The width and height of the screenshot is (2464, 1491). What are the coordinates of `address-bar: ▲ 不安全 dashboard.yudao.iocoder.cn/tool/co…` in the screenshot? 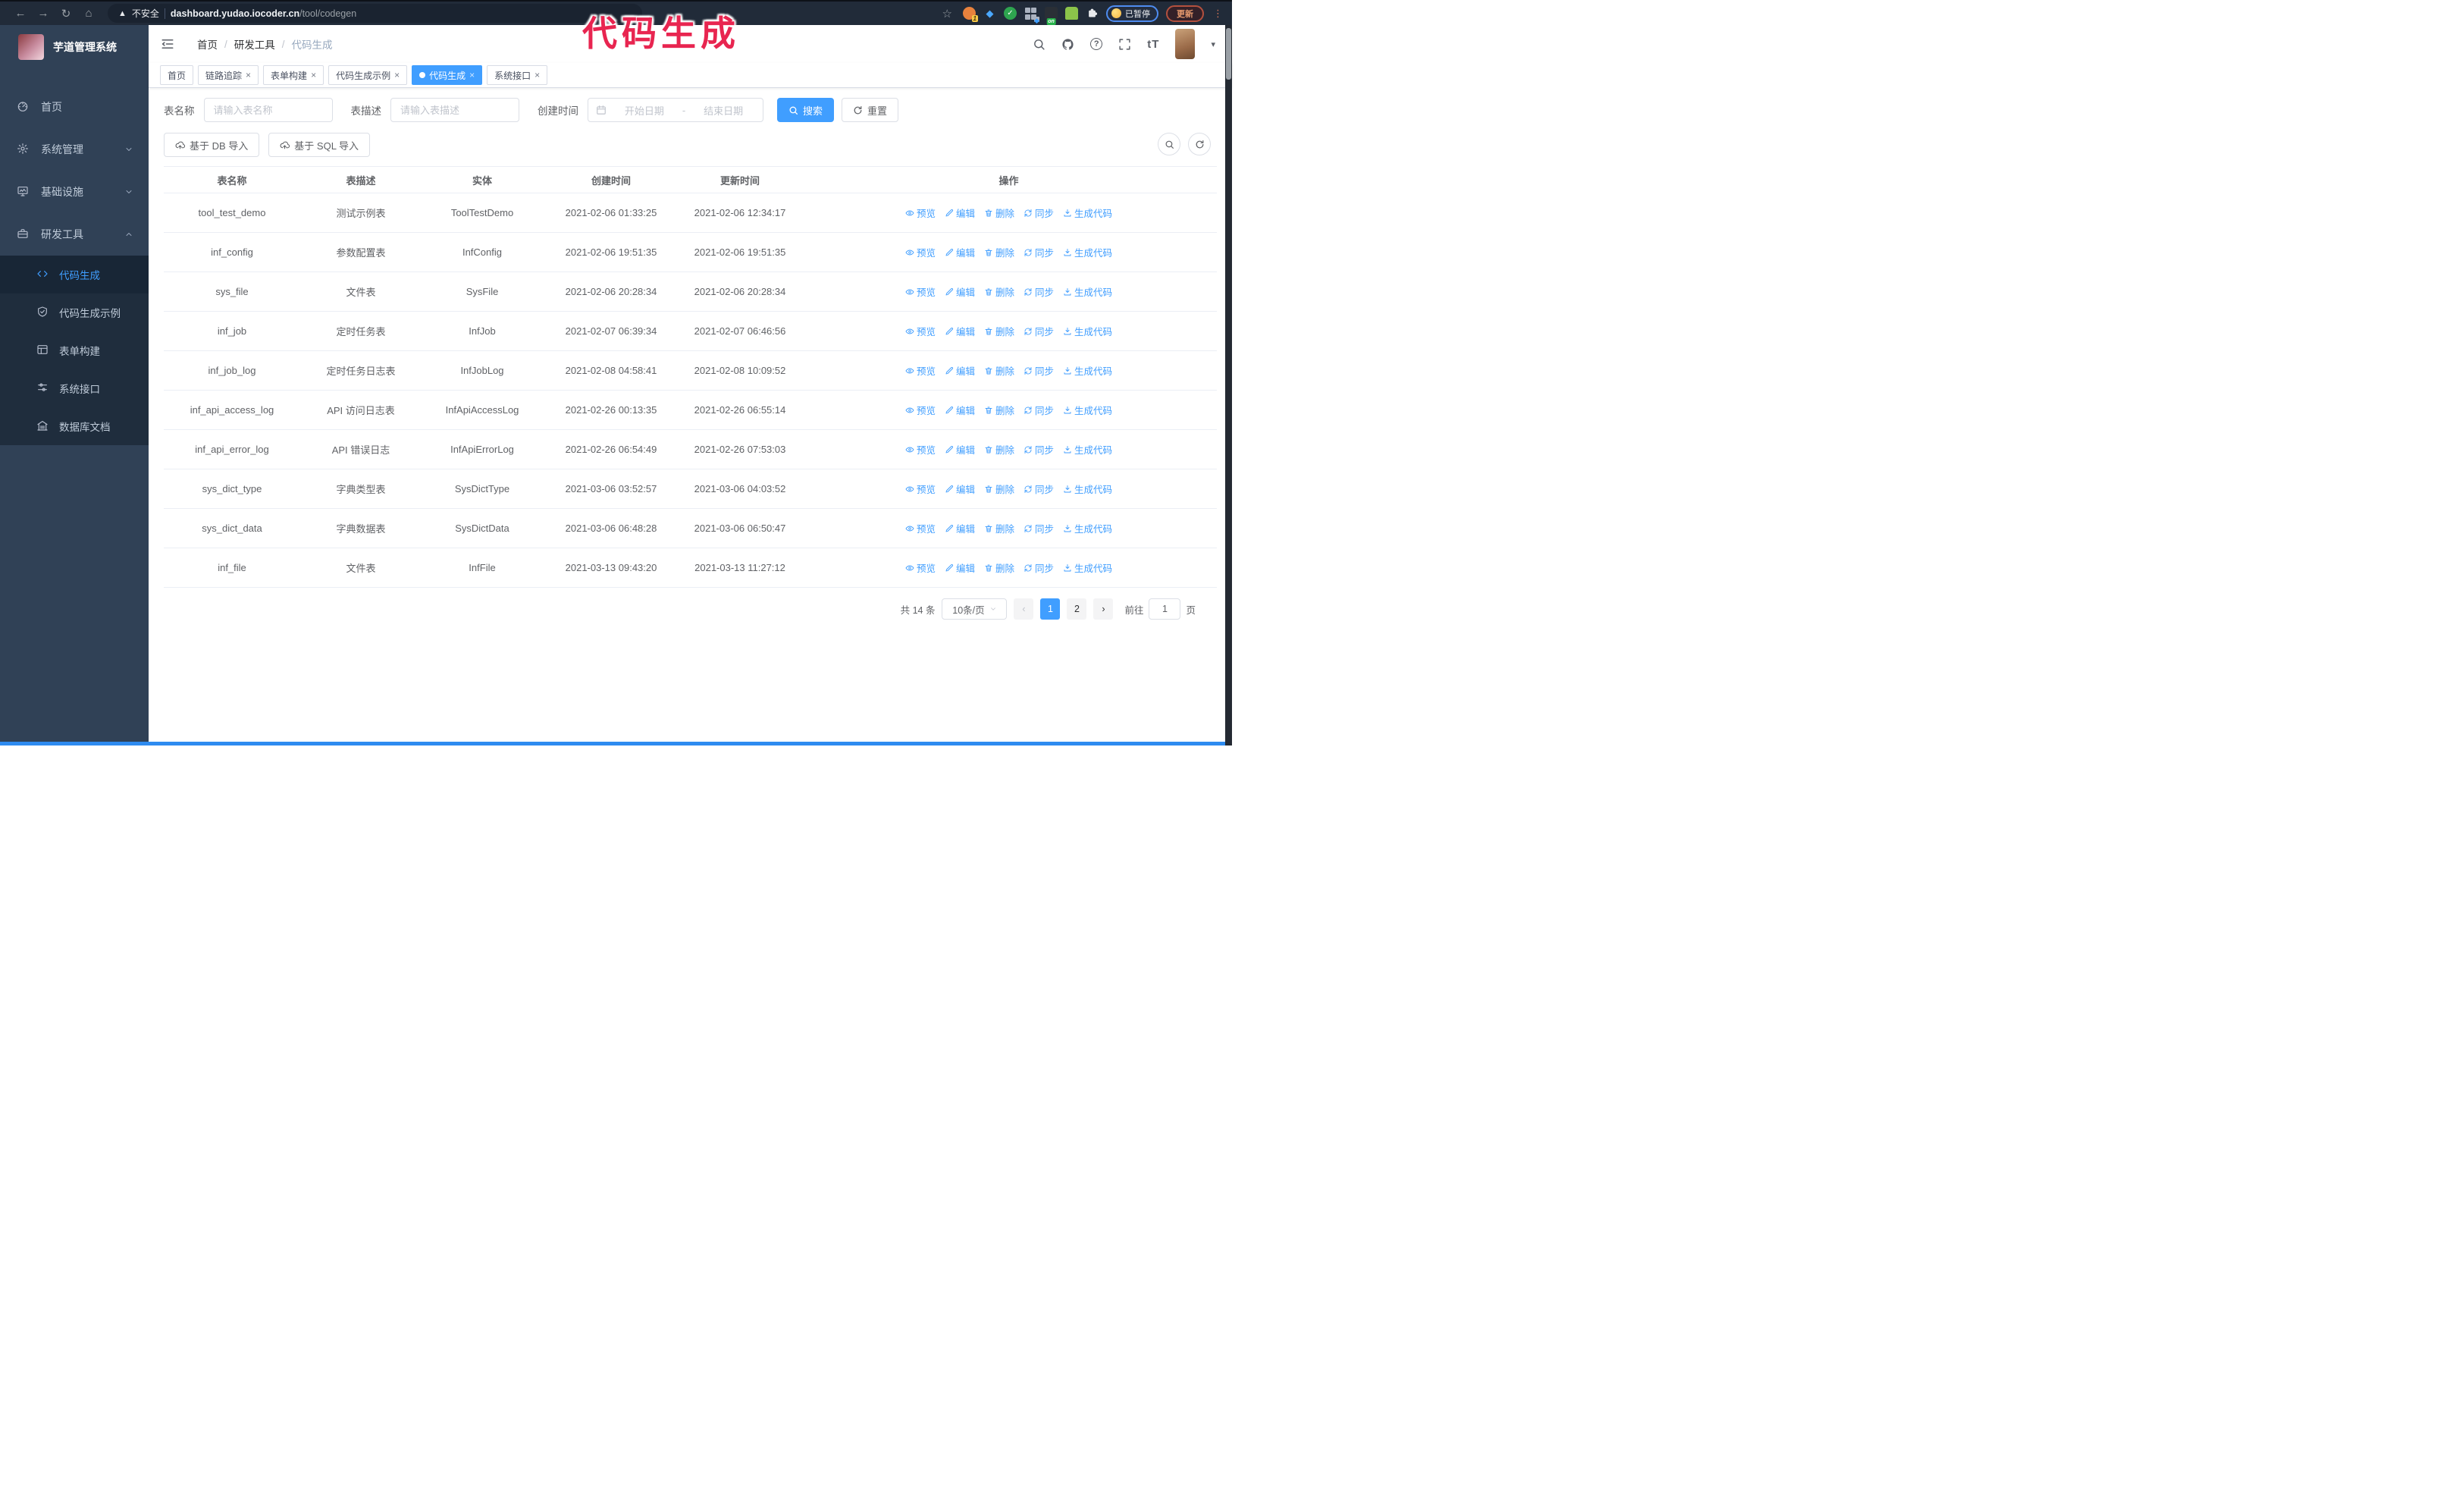 It's located at (375, 13).